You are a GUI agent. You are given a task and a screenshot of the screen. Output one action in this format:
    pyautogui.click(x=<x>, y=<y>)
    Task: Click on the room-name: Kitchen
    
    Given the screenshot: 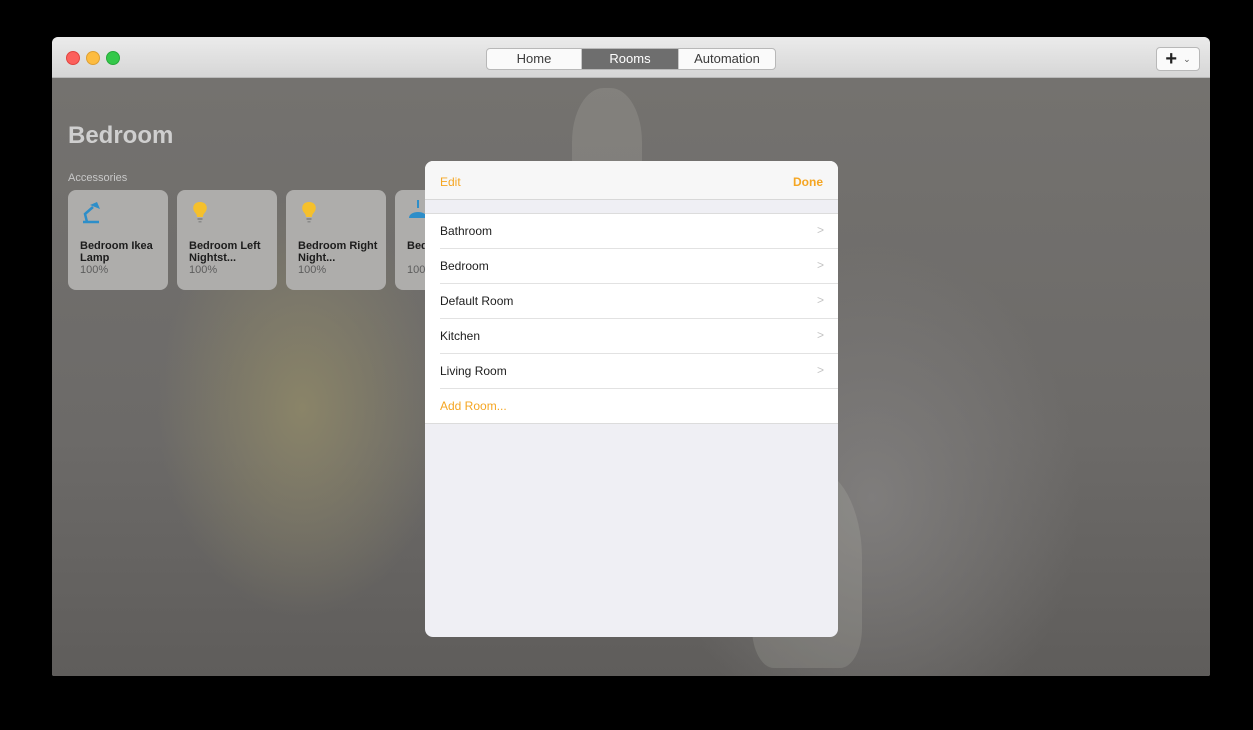 What is the action you would take?
    pyautogui.click(x=460, y=336)
    